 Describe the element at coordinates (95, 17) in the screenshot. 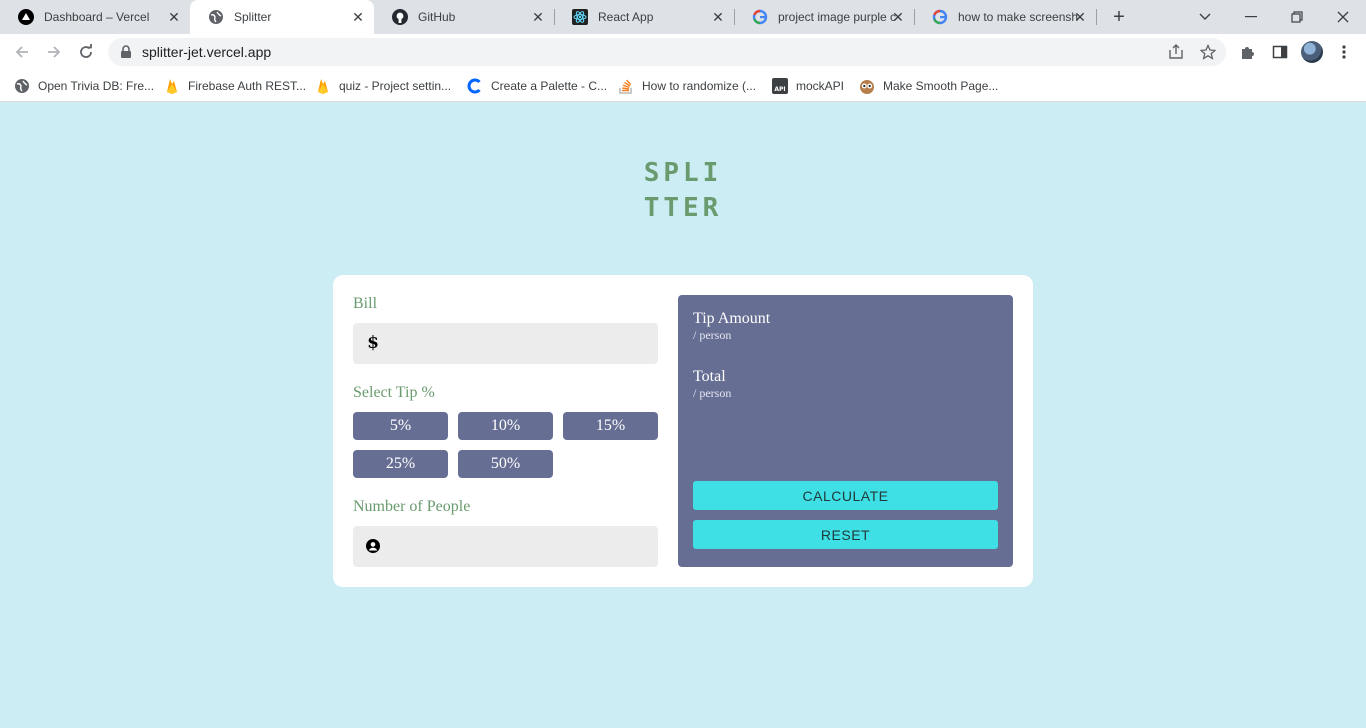

I see `tab-dashboard-vercel: Dashboard – Vercel ✕` at that location.